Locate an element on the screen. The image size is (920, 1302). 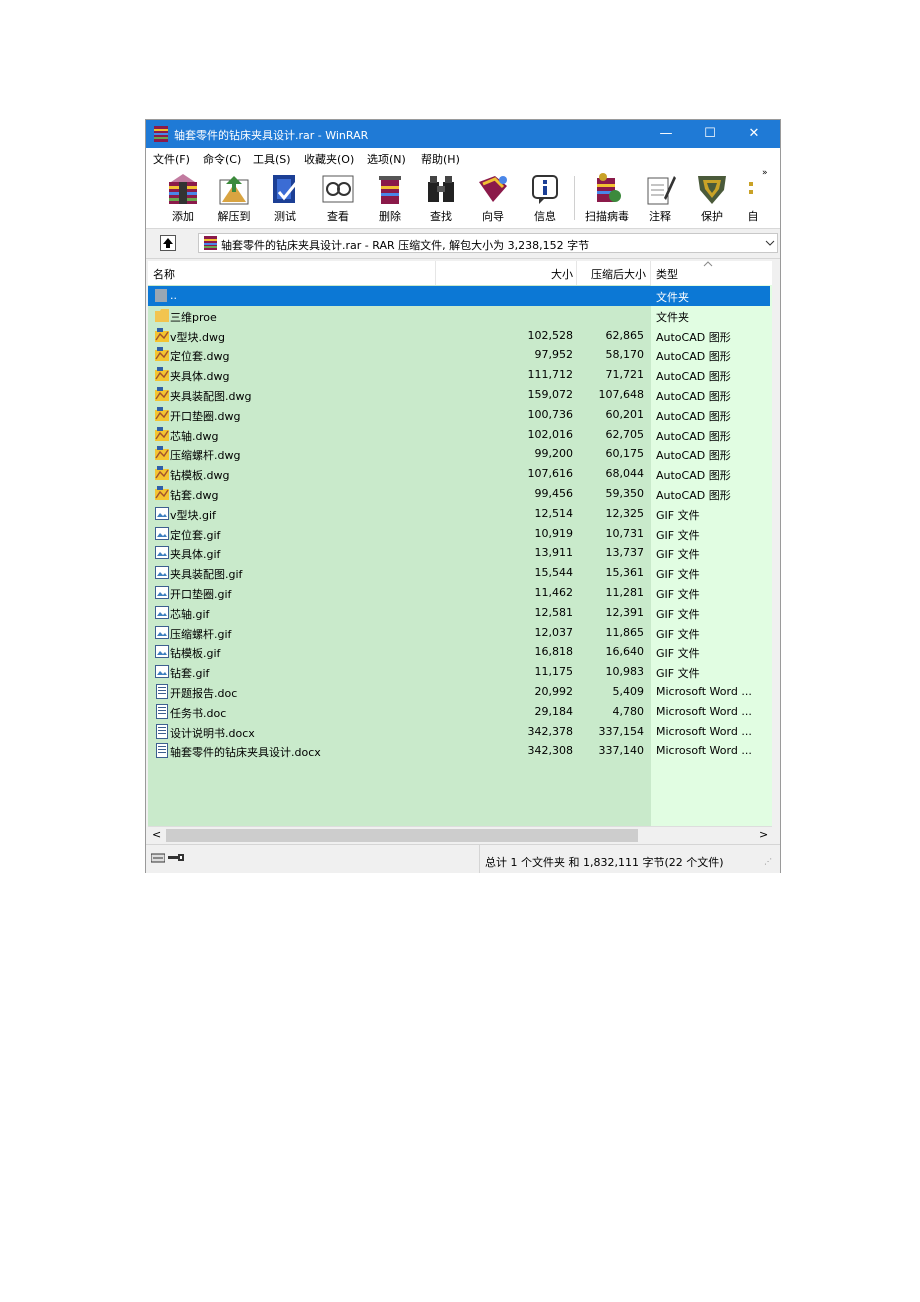
virus-scan-icon is located at coordinates (609, 187).